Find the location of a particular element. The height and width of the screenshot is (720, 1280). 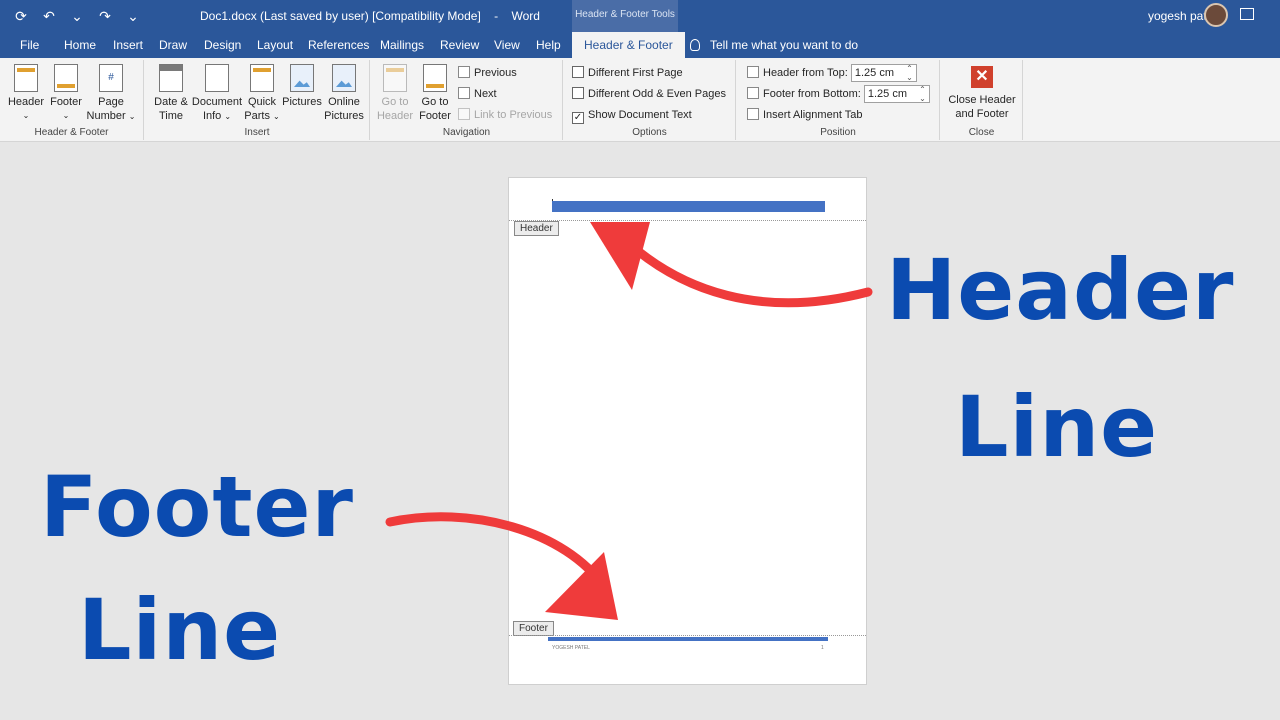

footer-annotation-line: Line is located at coordinates (180, 630).